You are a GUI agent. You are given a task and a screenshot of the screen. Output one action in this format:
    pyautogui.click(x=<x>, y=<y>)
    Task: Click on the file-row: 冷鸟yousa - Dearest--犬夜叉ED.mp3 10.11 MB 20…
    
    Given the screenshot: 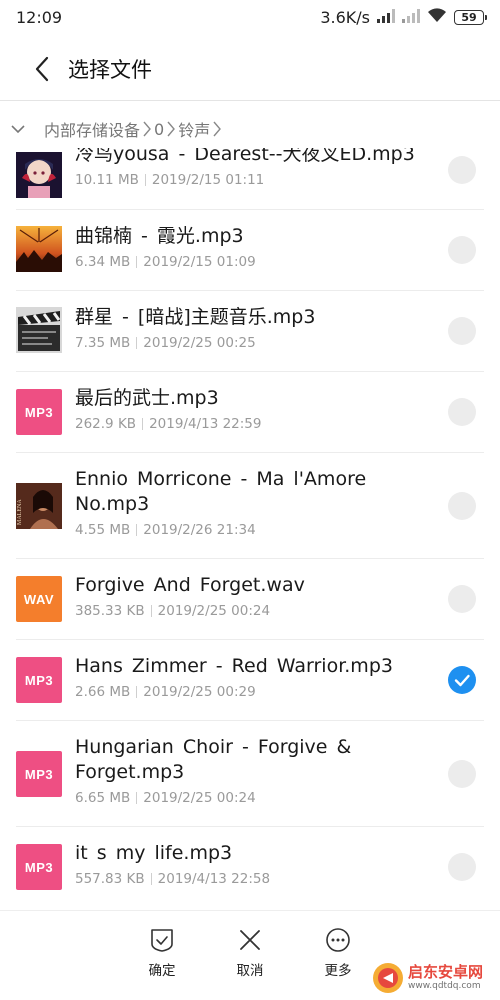 What is the action you would take?
    pyautogui.click(x=250, y=179)
    